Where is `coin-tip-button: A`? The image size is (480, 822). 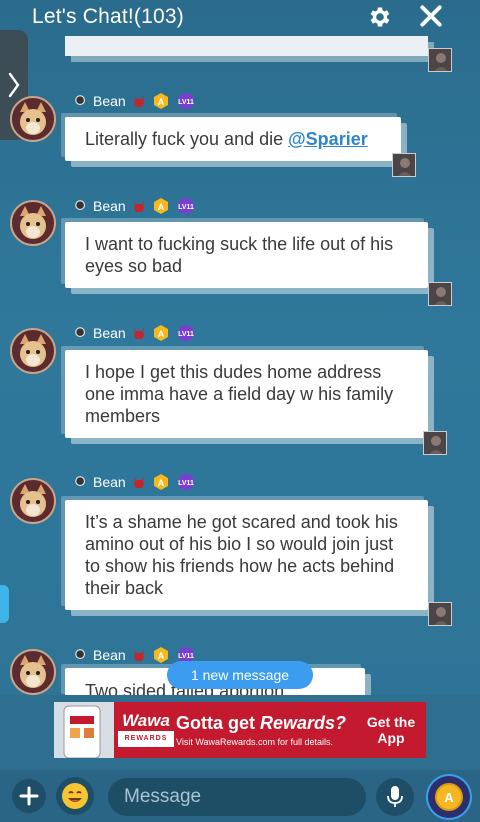
coin-tip-button: A is located at coordinates (449, 797).